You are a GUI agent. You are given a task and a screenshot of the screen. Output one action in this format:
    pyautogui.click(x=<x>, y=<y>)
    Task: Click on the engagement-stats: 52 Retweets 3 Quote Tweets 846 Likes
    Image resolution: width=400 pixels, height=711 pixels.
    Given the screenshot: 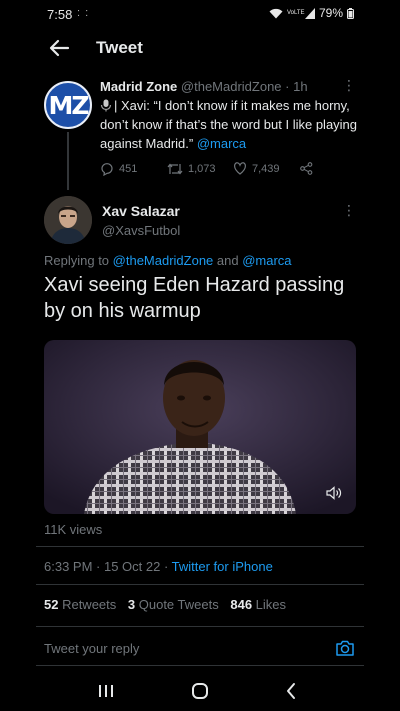 What is the action you would take?
    pyautogui.click(x=169, y=604)
    